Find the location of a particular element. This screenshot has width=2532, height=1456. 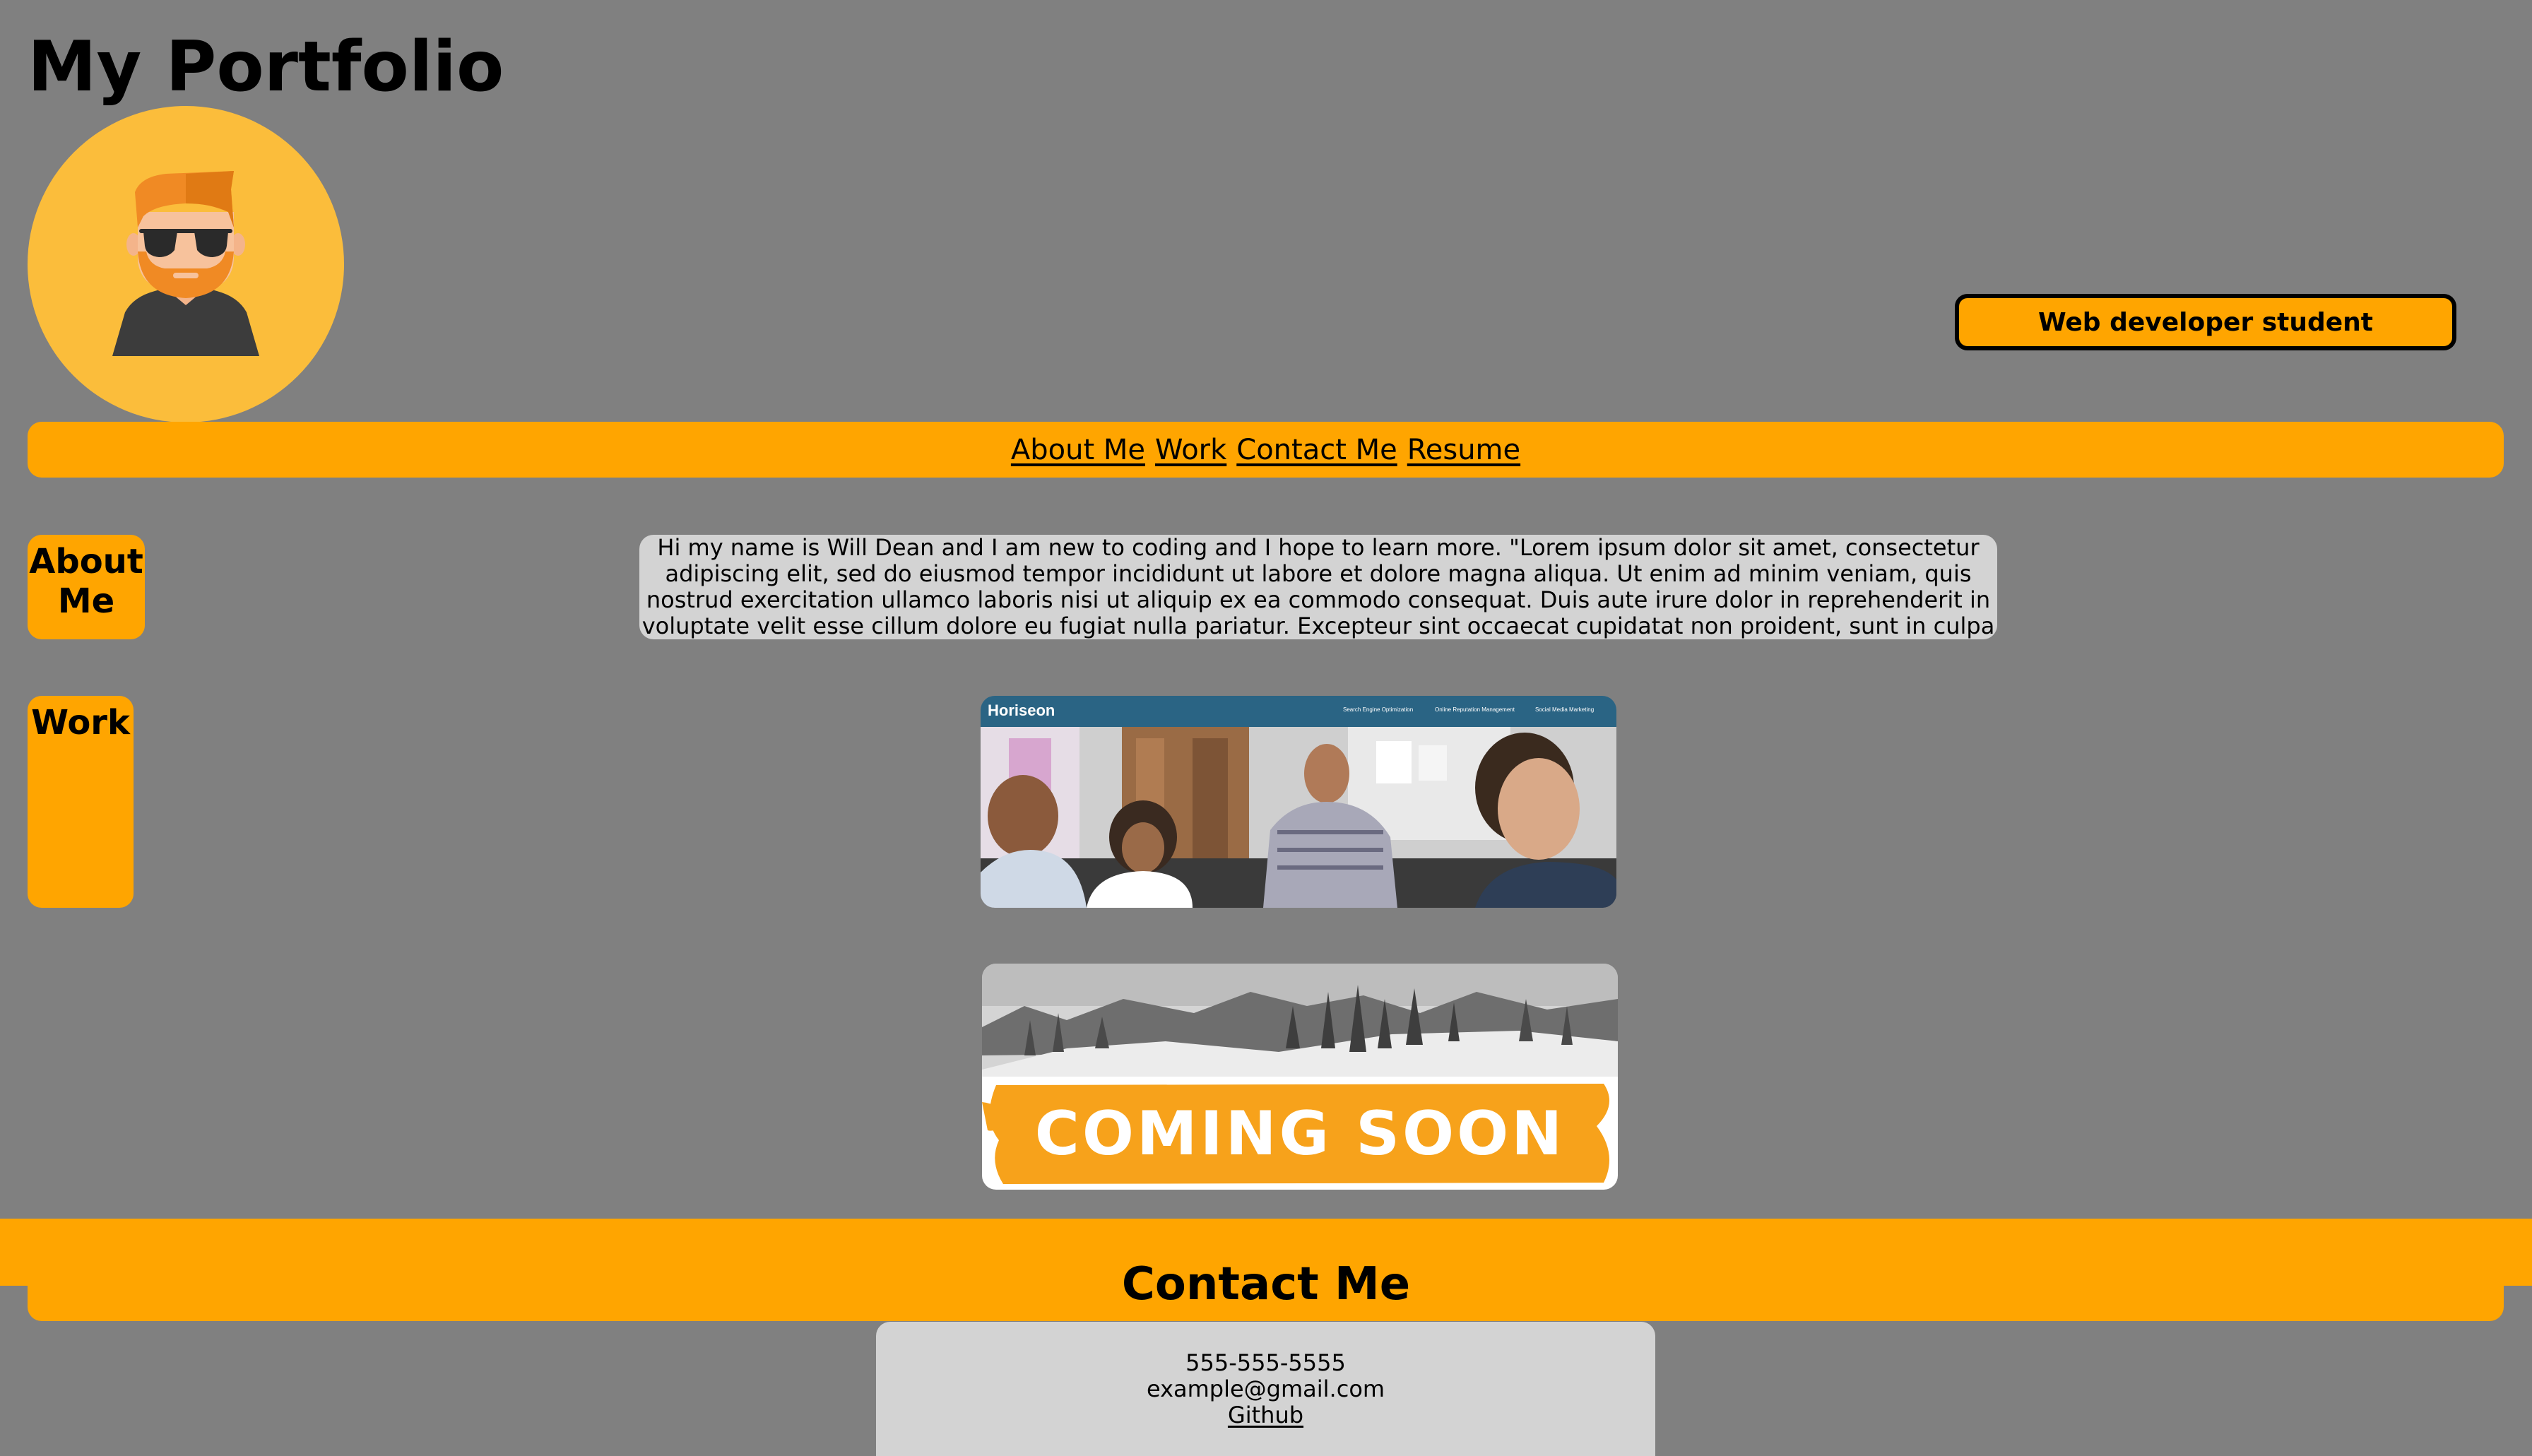

work-label: Work is located at coordinates (81, 802).